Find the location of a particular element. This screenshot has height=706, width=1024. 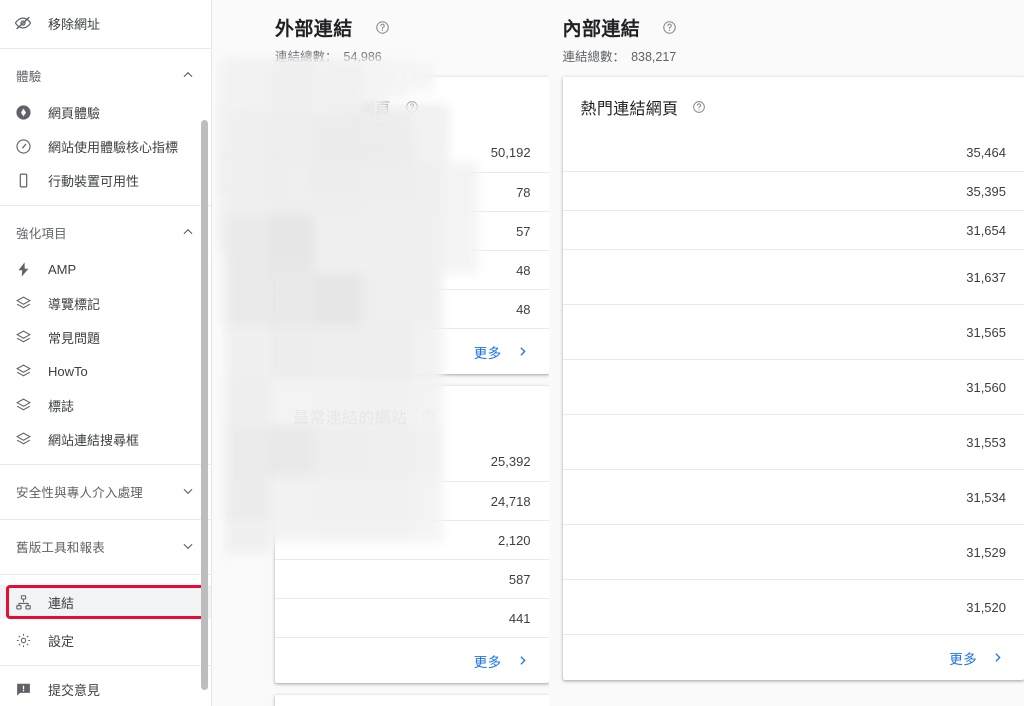

sidebar-group-help: 提交意見 關於 Search Console is located at coordinates (105, 686).